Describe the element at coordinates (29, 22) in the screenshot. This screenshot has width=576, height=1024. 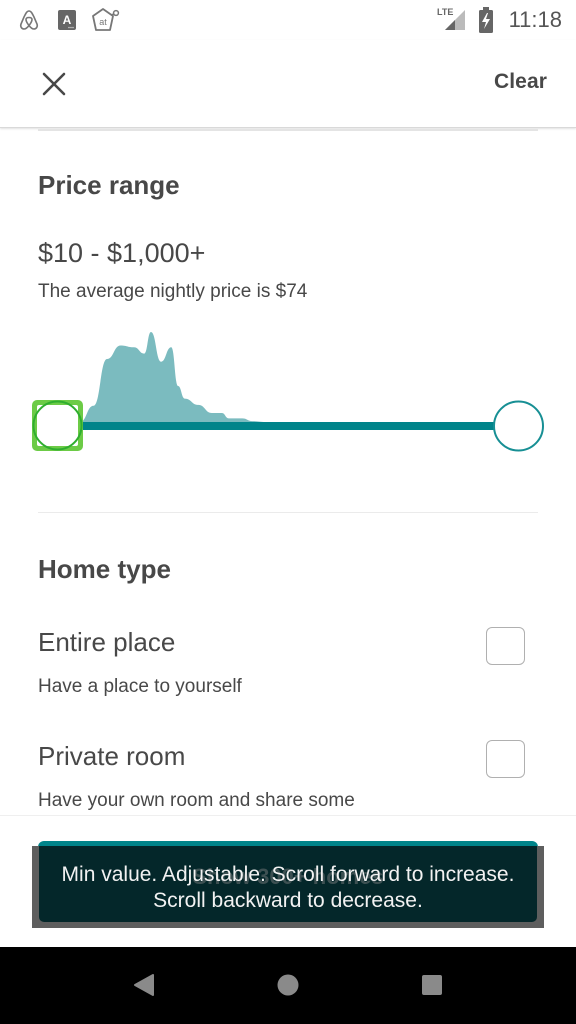
I see `airbnb-icon` at that location.